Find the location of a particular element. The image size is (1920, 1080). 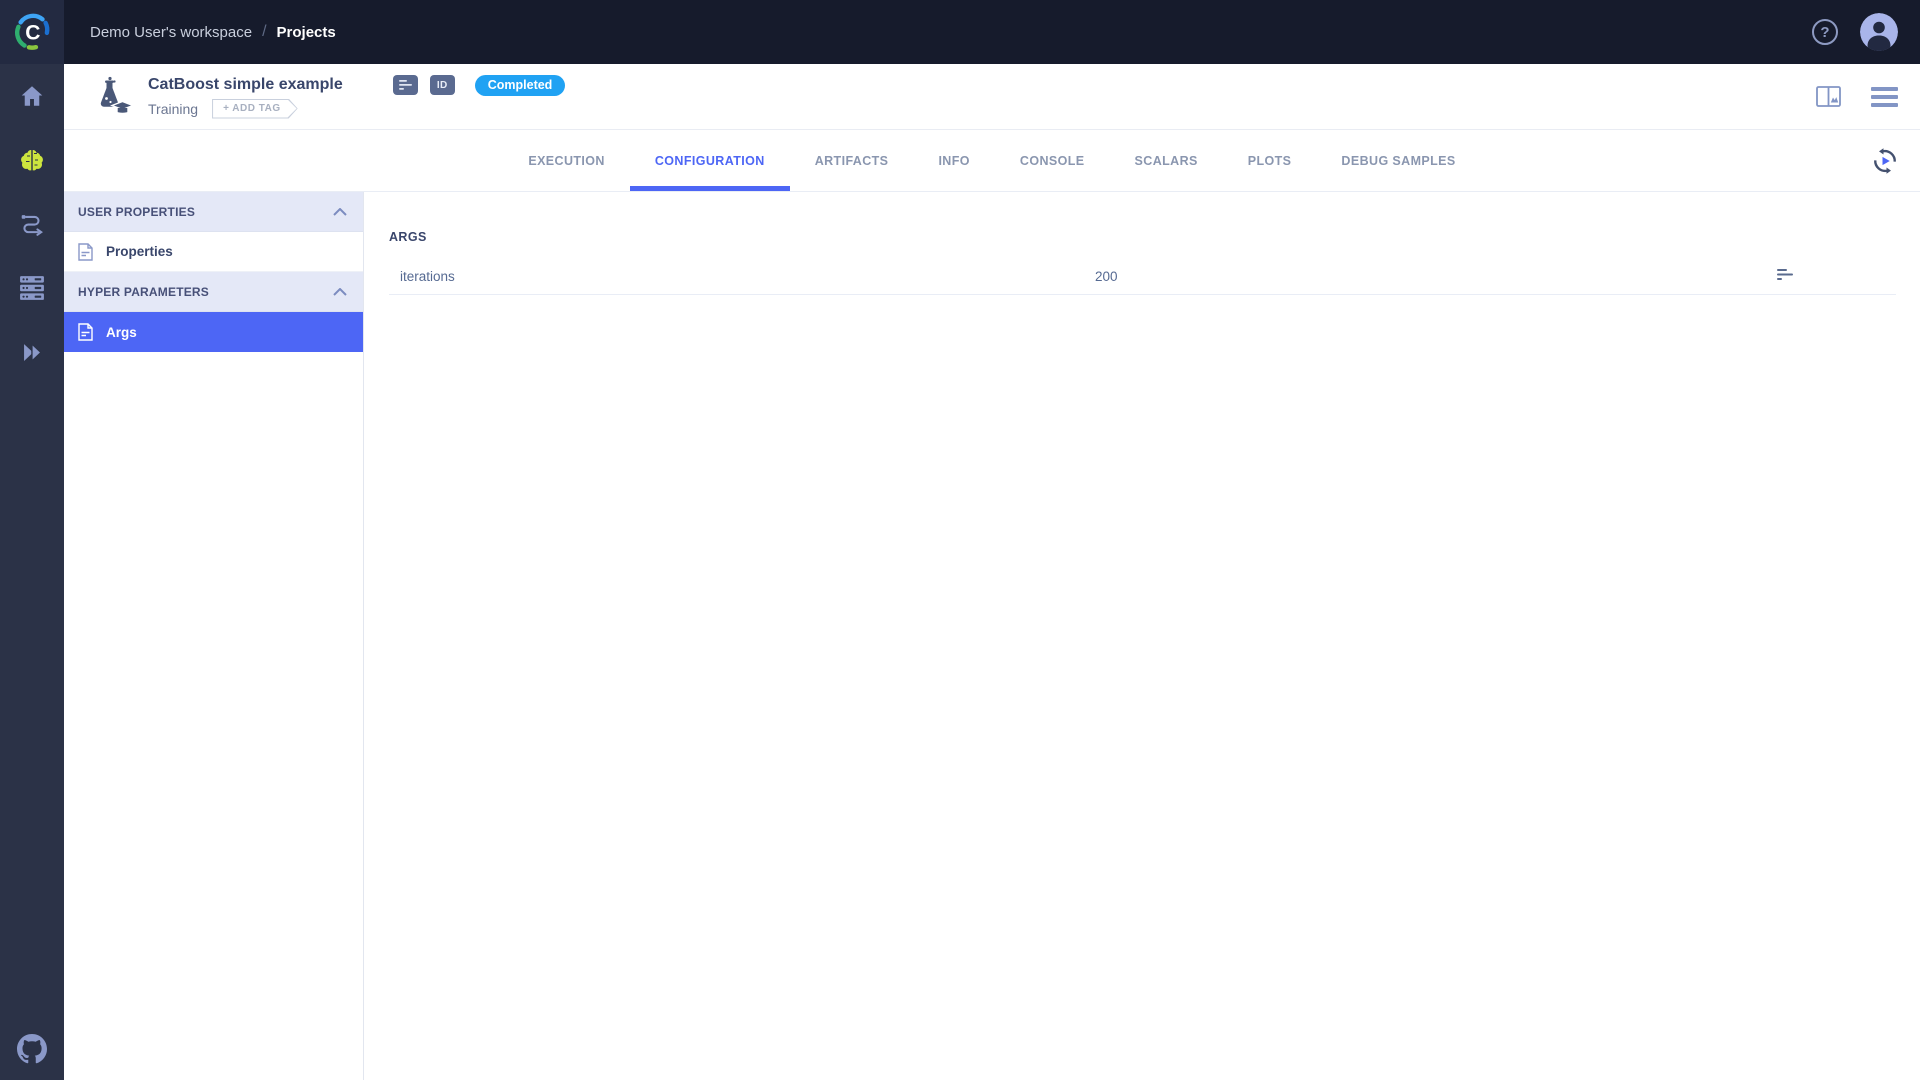

help-icon: ? is located at coordinates (1825, 32).